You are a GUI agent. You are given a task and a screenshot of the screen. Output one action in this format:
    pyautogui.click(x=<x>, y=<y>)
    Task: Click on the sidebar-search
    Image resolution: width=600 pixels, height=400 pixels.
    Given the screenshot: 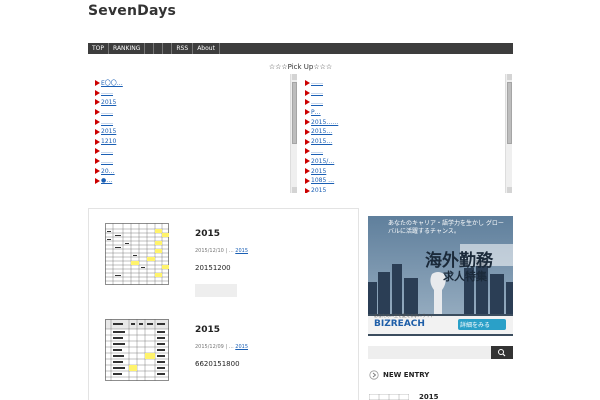 What is the action you would take?
    pyautogui.click(x=440, y=352)
    